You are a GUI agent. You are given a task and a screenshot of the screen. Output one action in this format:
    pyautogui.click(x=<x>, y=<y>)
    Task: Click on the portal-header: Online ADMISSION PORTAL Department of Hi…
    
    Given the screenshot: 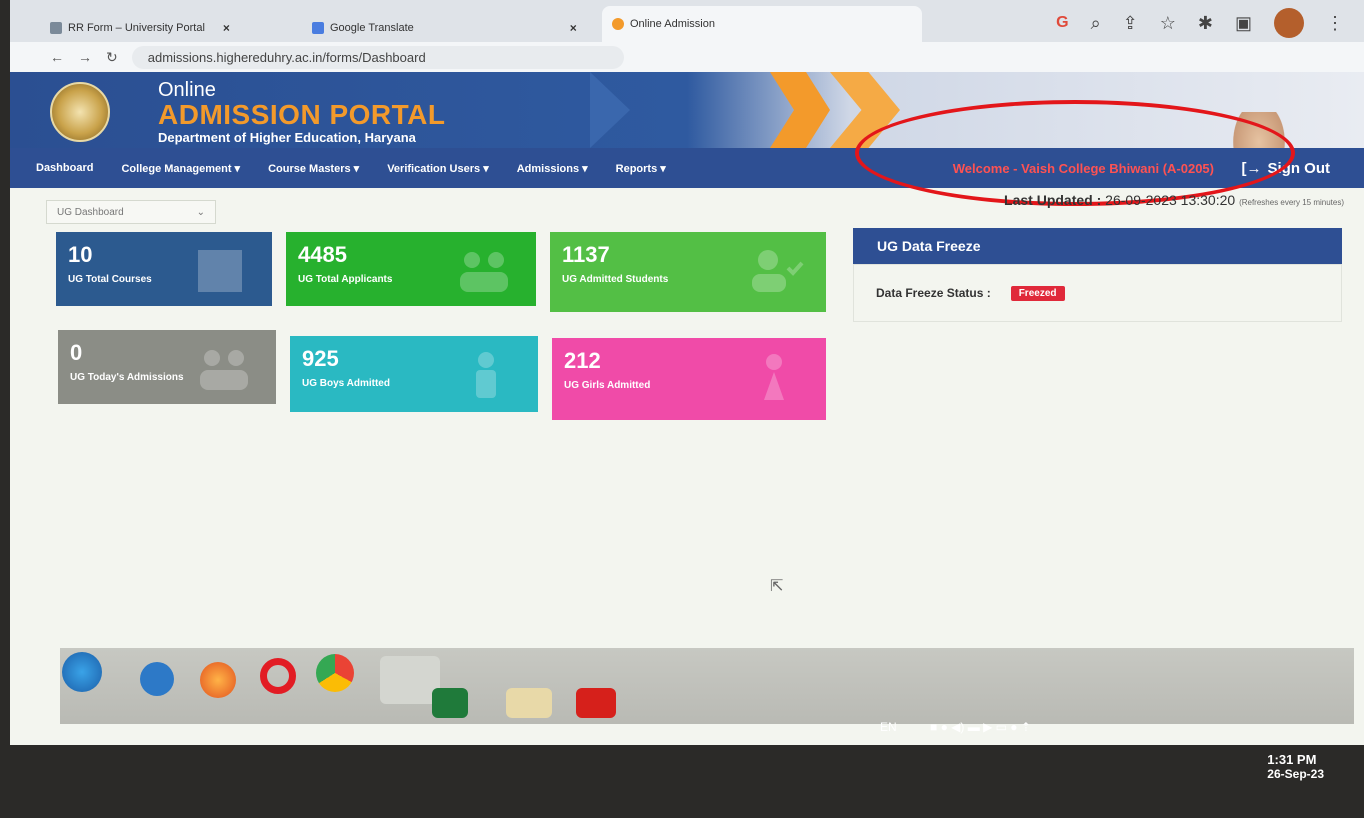 What is the action you would take?
    pyautogui.click(x=687, y=110)
    